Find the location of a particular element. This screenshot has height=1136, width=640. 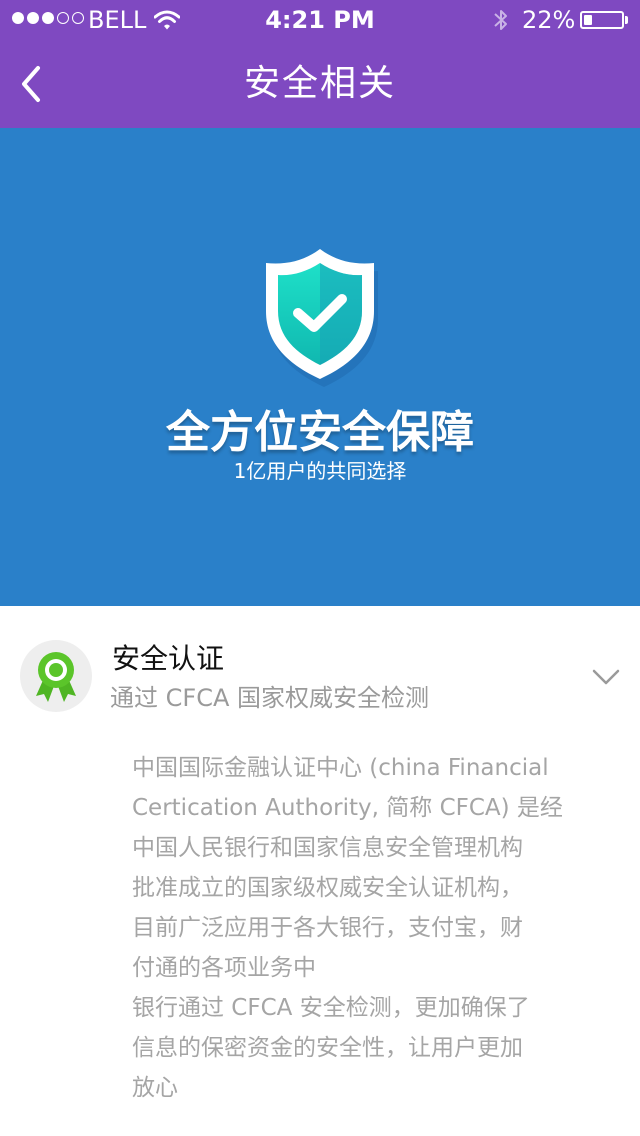

description-line: Certication Authority, 简称 CFCA) 是经 is located at coordinates (347, 808).